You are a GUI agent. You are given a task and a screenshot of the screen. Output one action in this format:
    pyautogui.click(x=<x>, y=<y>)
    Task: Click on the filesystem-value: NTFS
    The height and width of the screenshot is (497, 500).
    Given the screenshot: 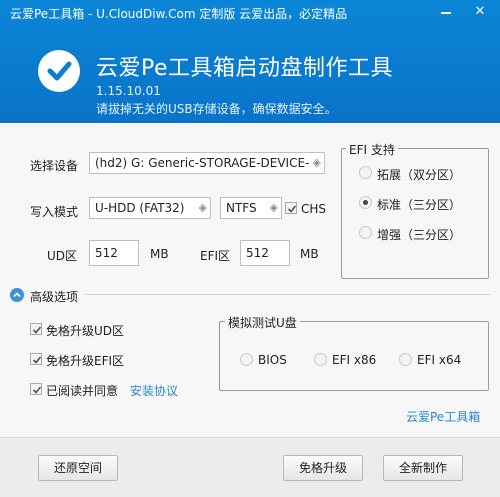 What is the action you would take?
    pyautogui.click(x=241, y=208)
    